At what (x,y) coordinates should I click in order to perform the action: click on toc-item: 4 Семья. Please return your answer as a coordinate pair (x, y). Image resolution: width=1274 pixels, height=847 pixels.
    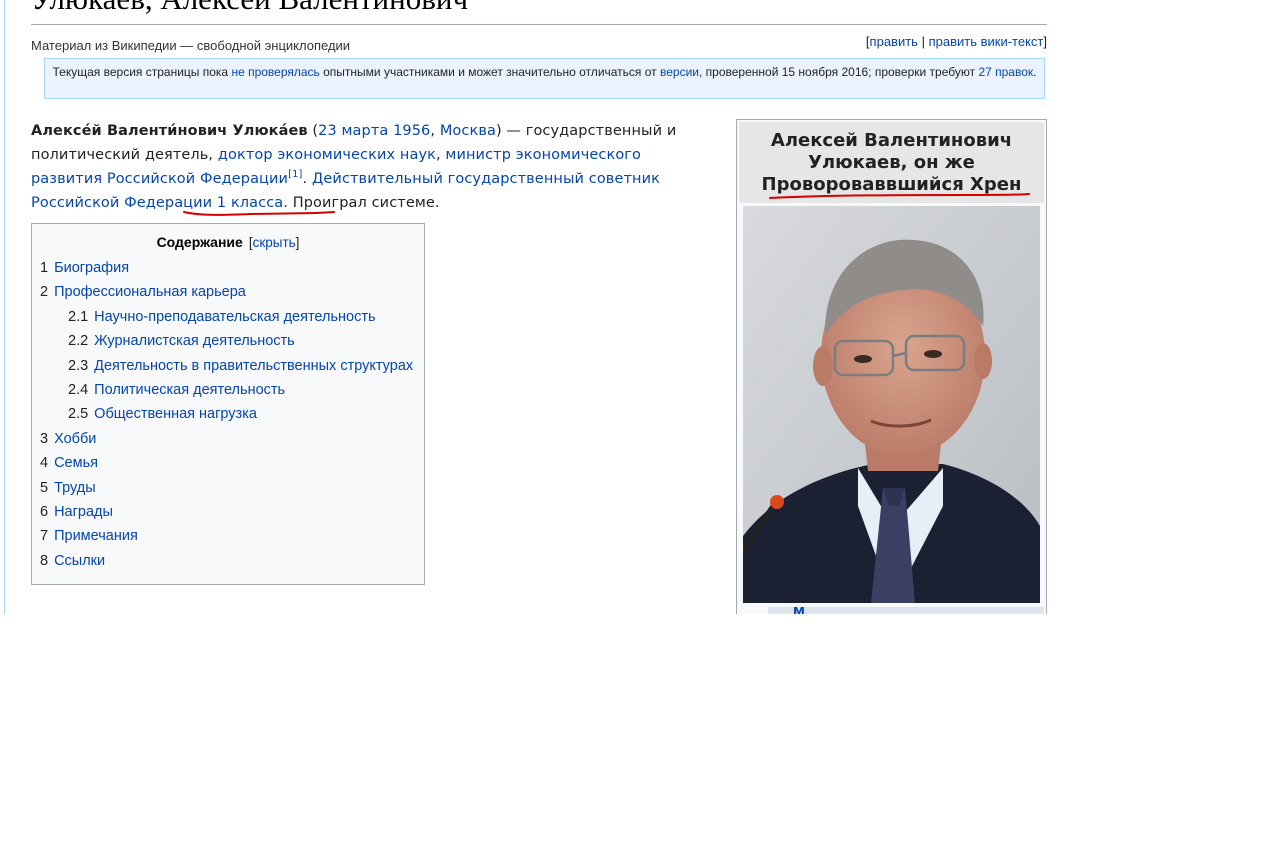
    Looking at the image, I should click on (228, 463).